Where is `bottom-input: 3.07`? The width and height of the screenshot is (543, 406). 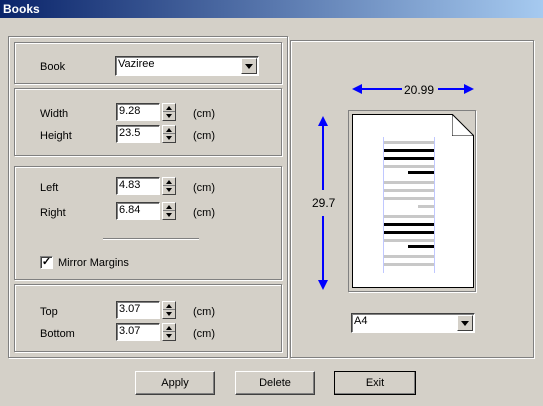 bottom-input: 3.07 is located at coordinates (138, 332).